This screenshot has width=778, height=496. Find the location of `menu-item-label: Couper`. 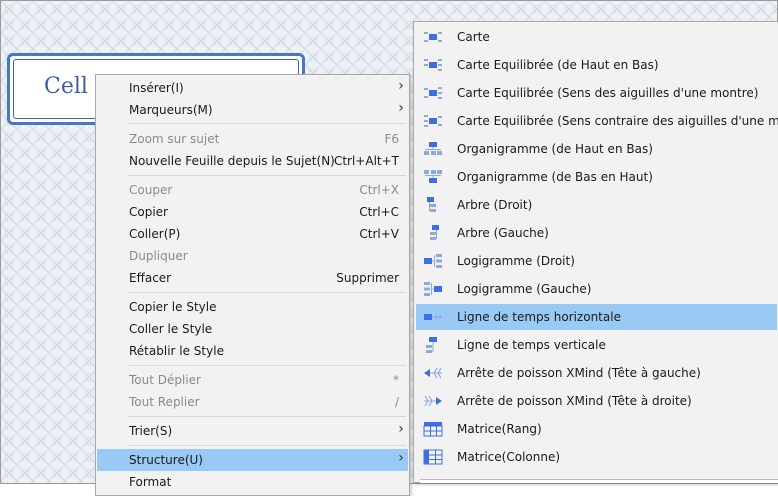

menu-item-label: Couper is located at coordinates (151, 190).